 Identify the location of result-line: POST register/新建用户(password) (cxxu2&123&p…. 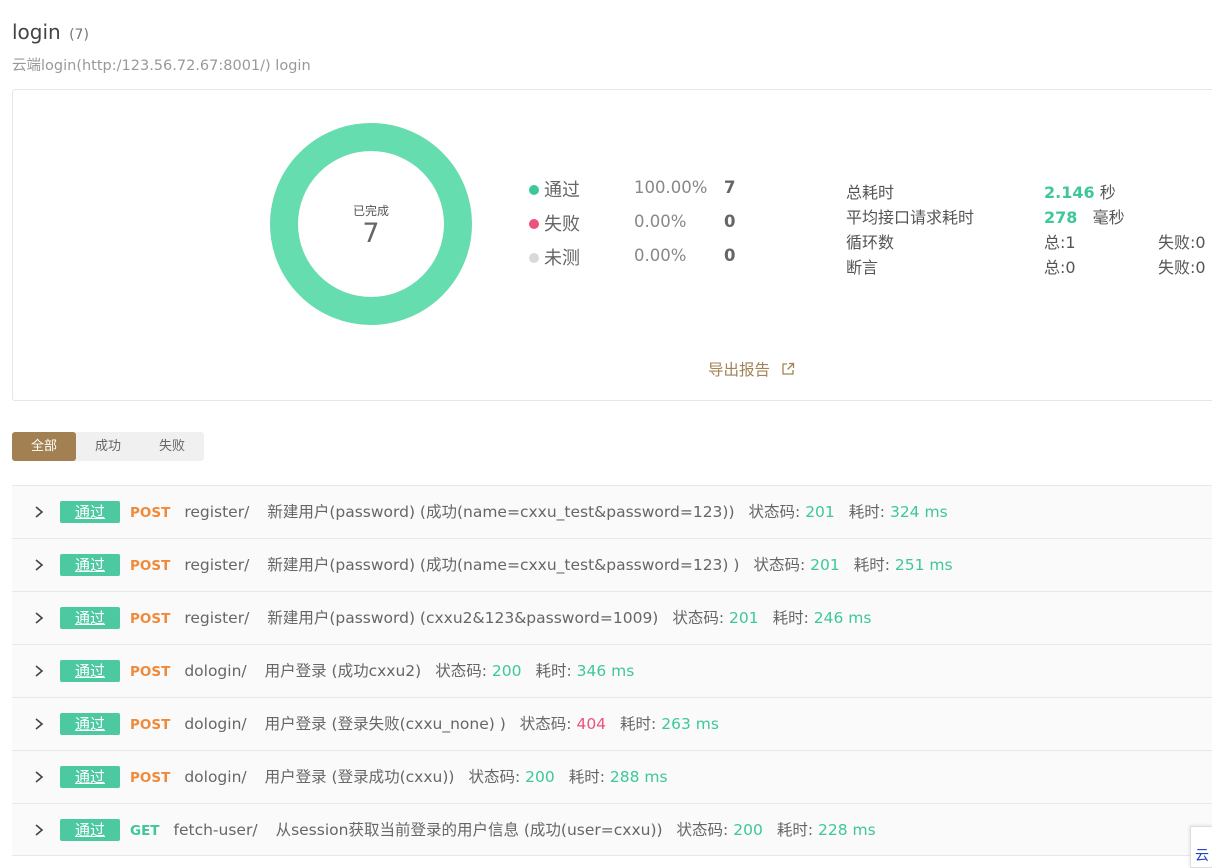
(500, 618).